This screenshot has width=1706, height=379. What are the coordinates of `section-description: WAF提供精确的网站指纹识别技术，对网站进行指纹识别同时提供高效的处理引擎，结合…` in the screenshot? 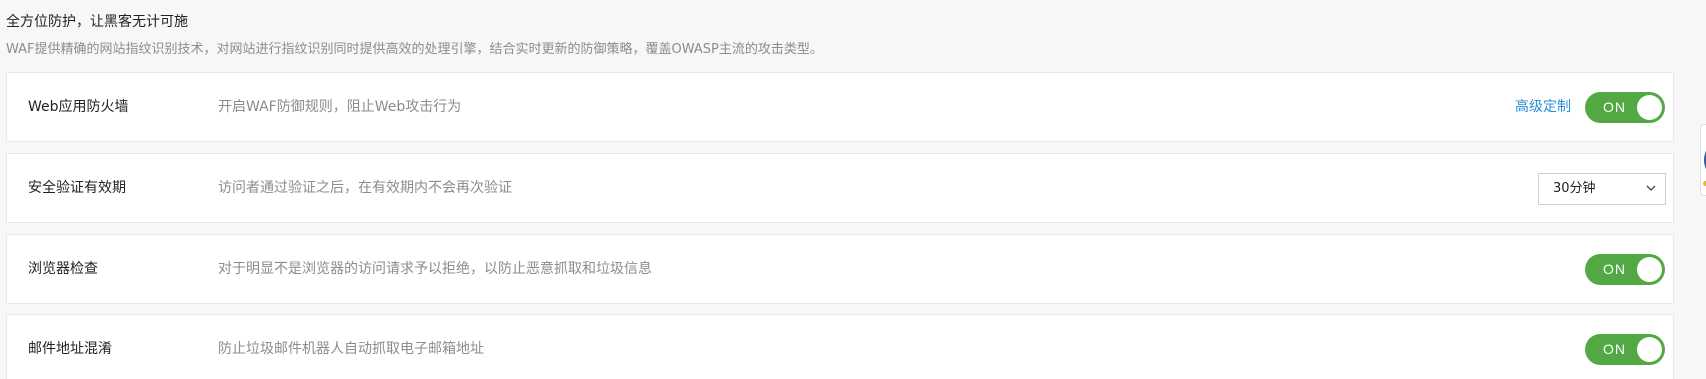 It's located at (414, 49).